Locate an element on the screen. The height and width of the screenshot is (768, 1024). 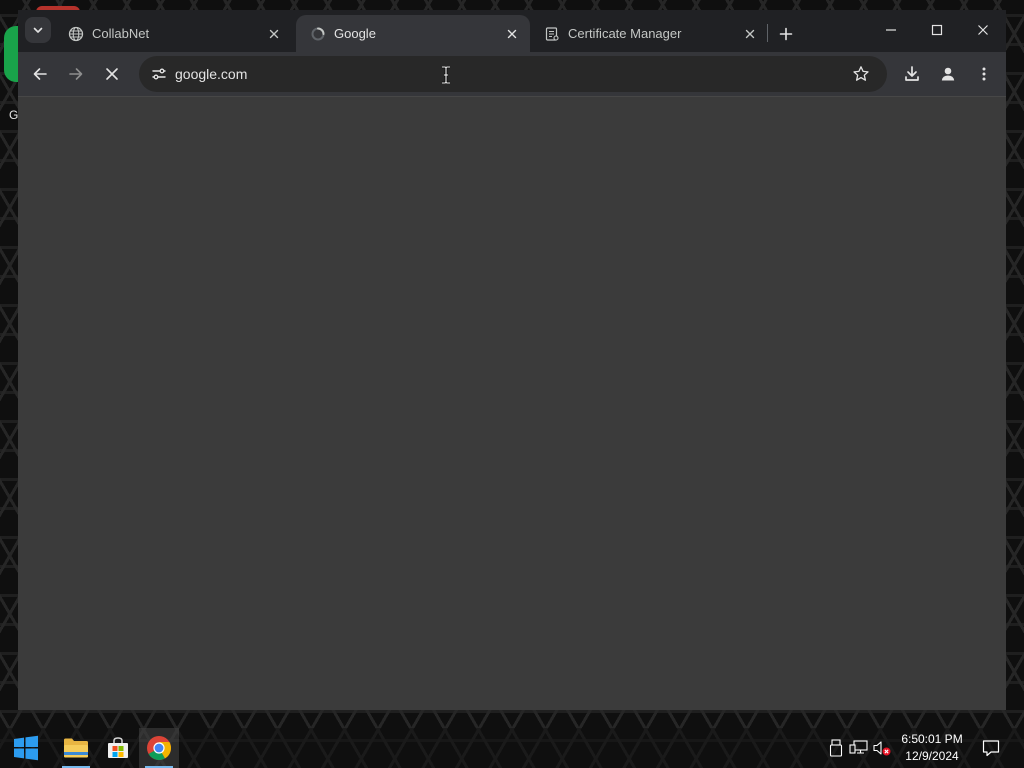
volume-muted-icon is located at coordinates (882, 748).